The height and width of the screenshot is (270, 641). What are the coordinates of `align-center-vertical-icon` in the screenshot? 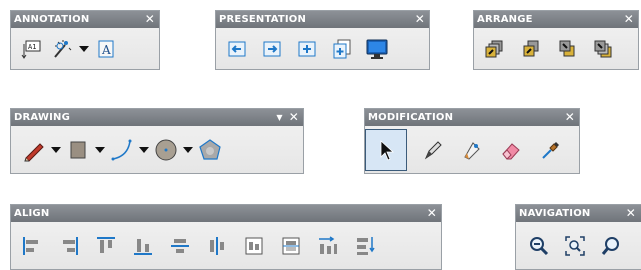 It's located at (217, 246).